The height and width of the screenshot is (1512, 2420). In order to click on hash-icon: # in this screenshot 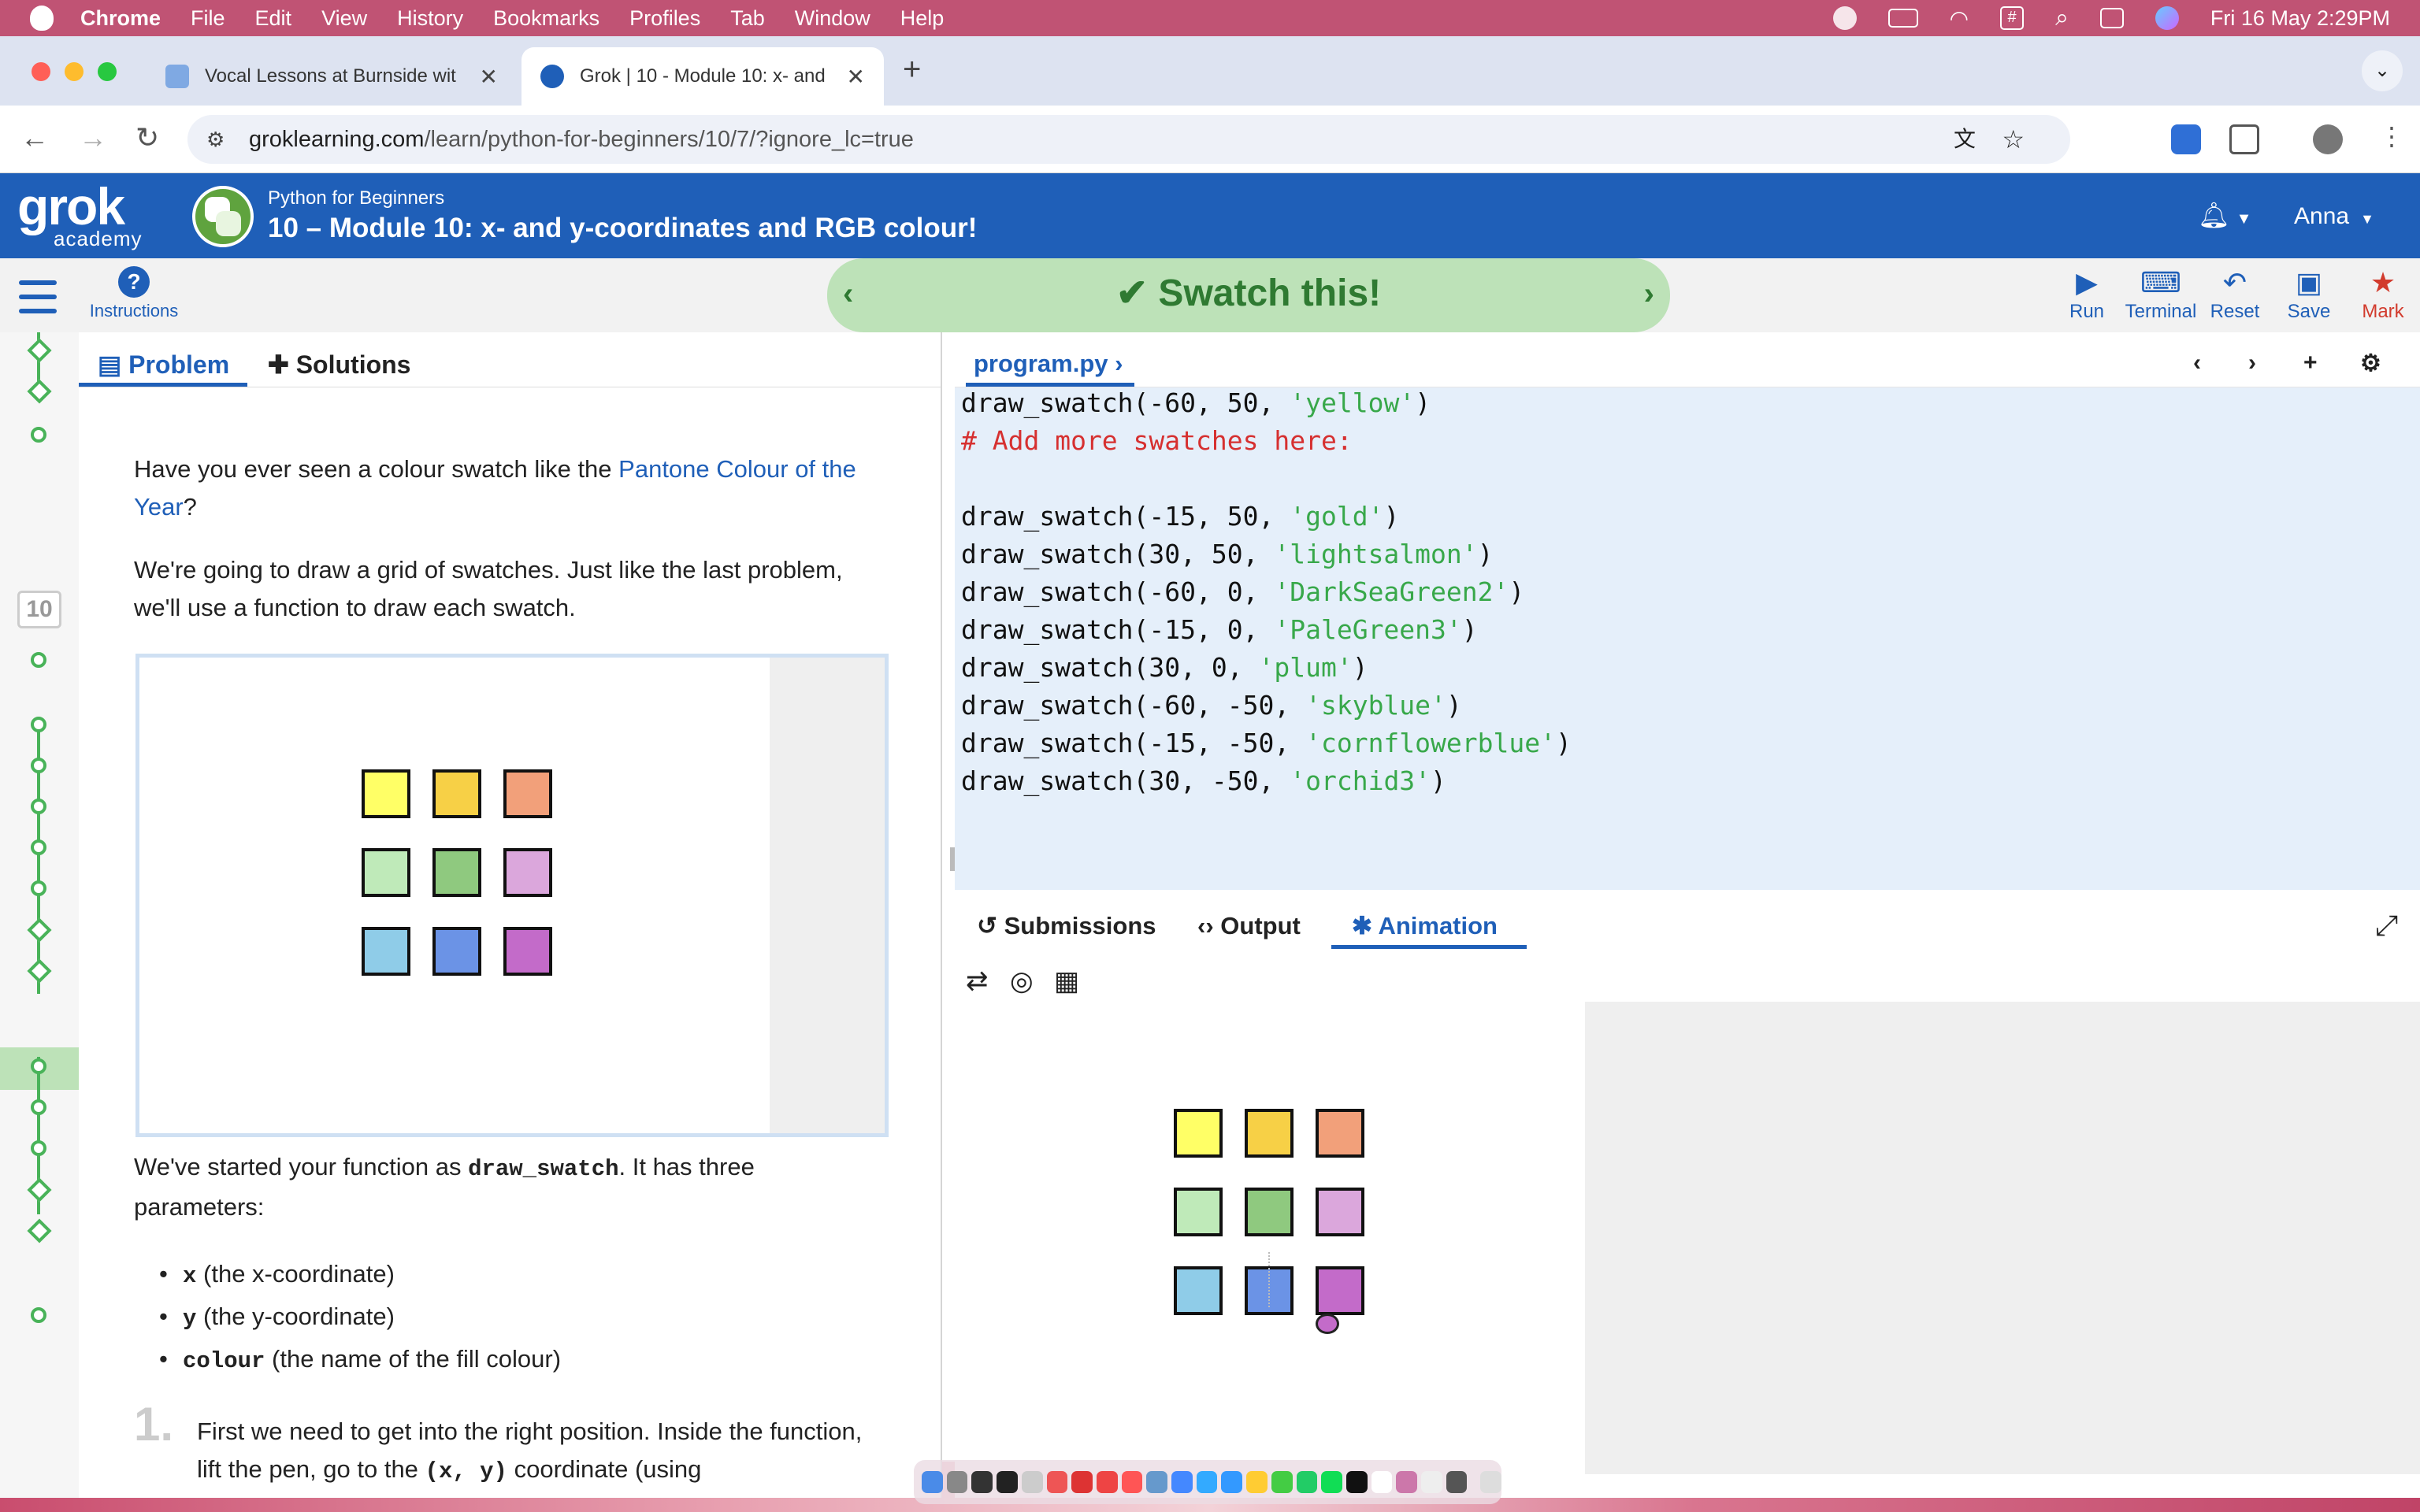, I will do `click(2013, 18)`.